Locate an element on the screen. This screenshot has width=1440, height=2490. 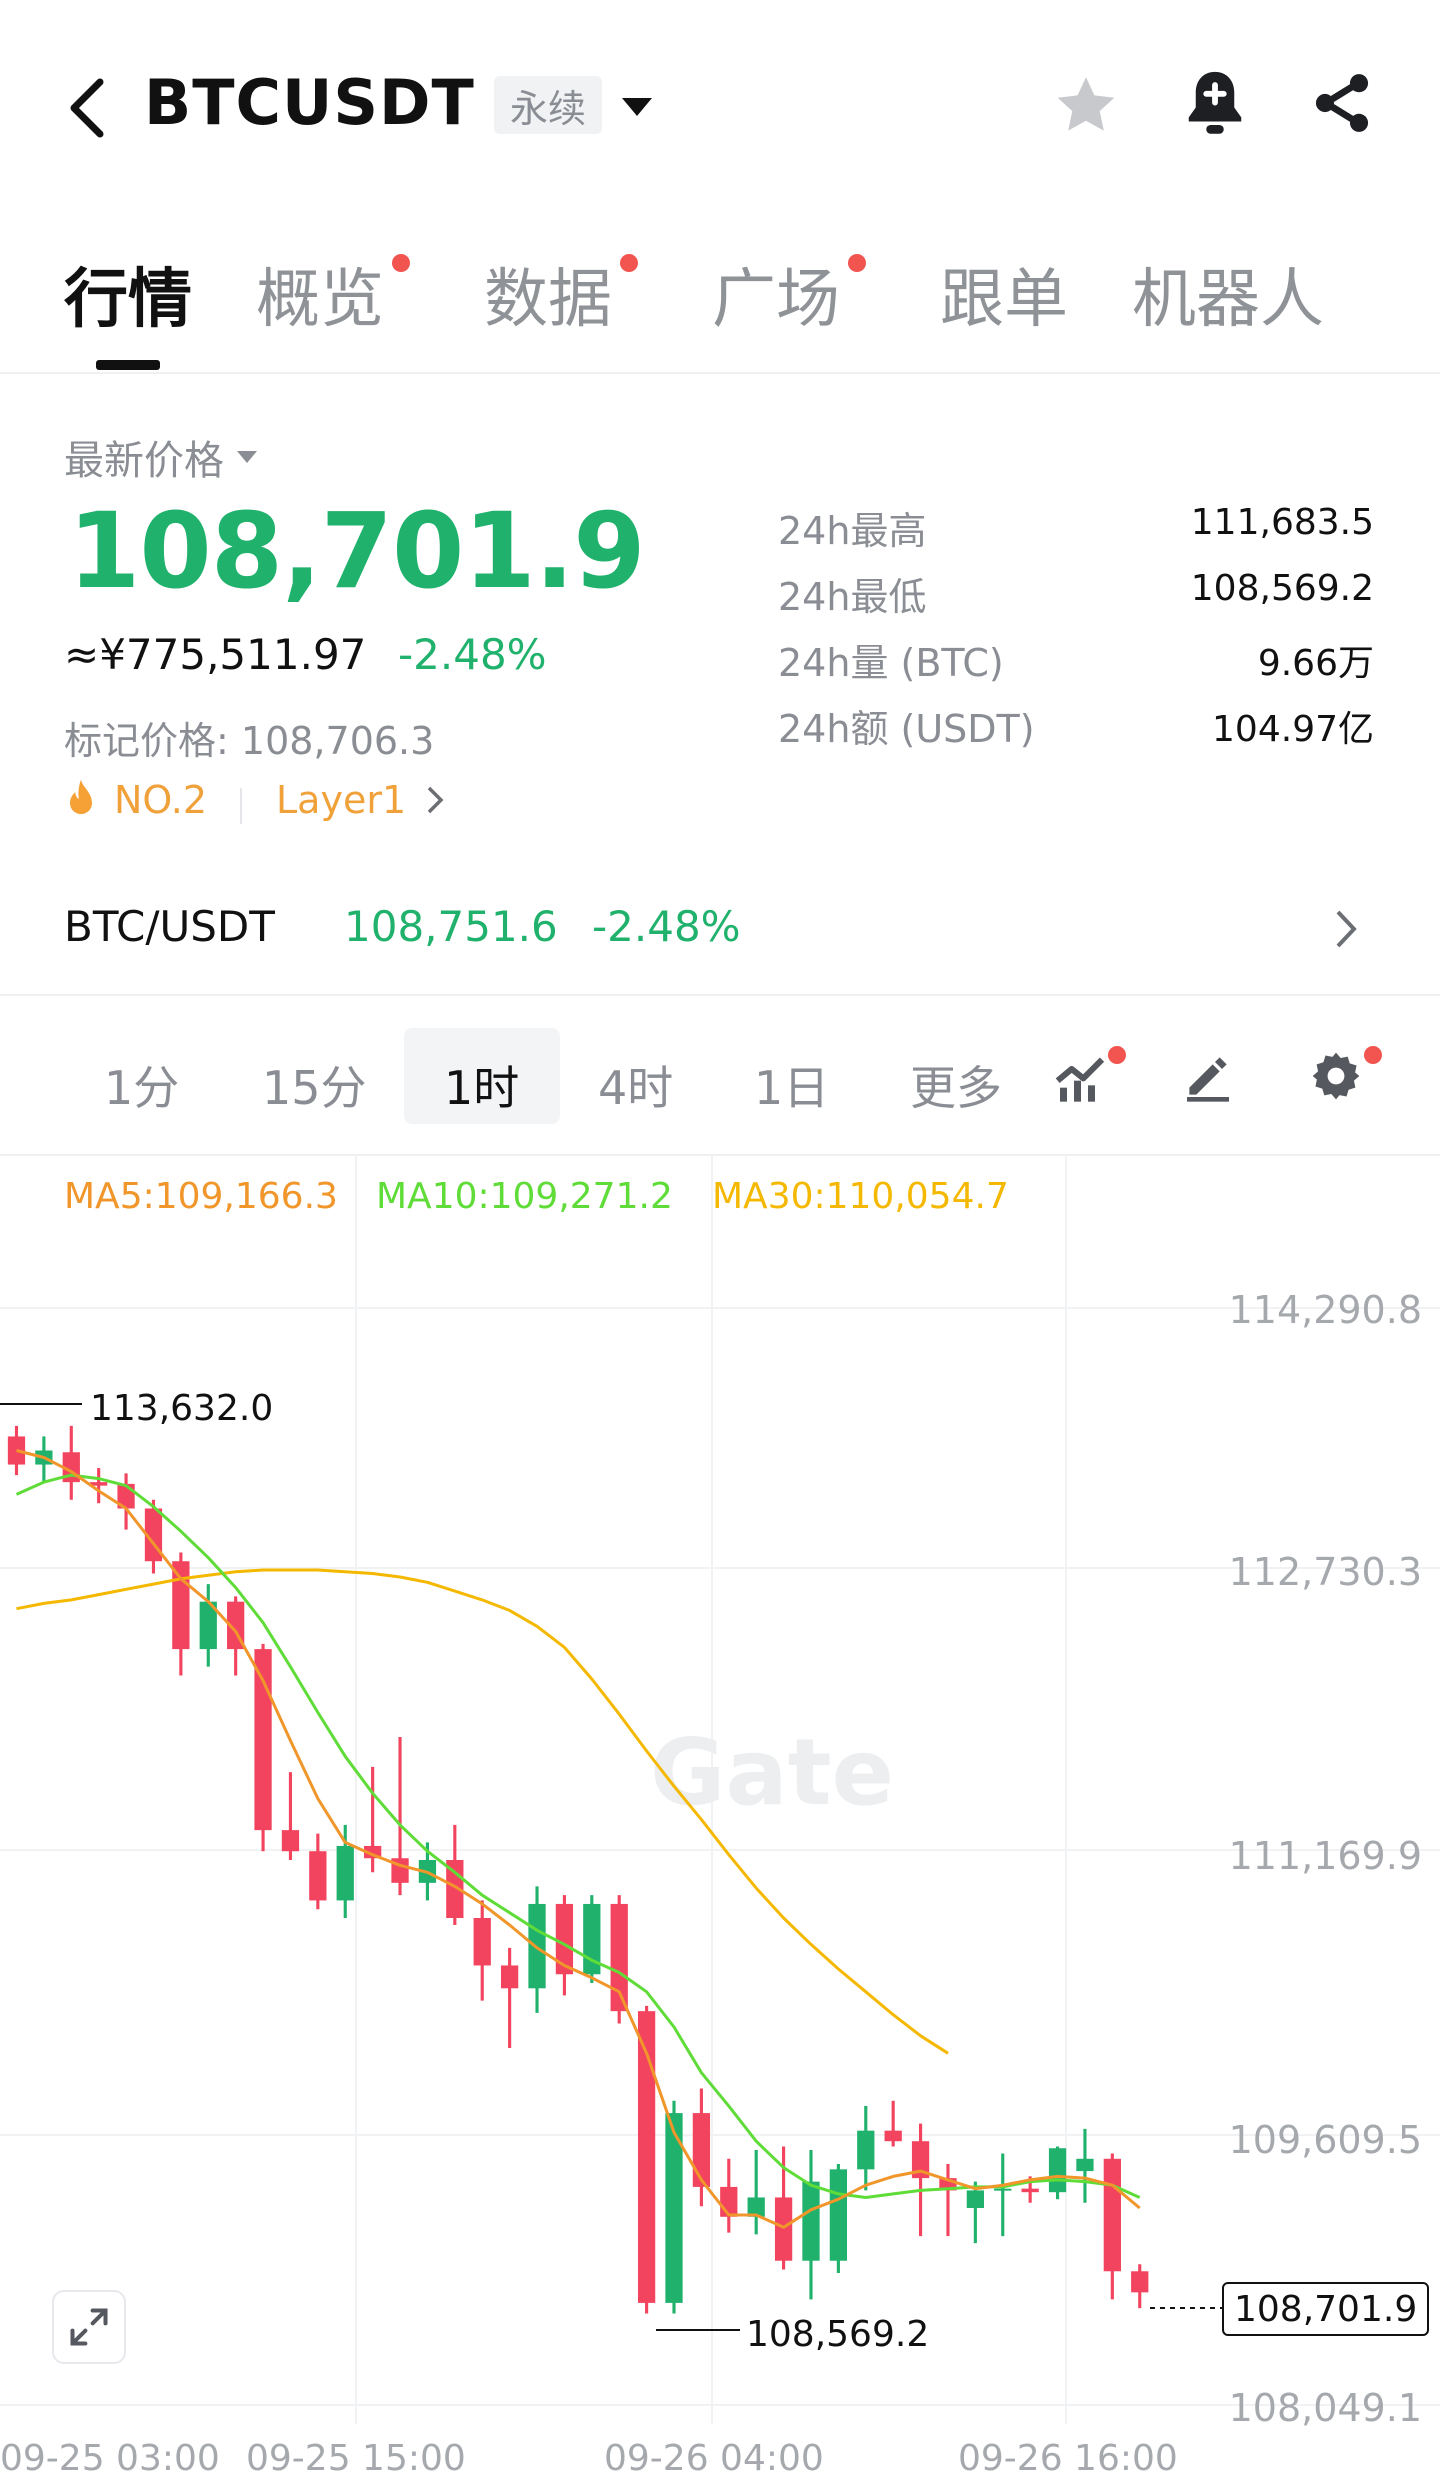
section-divider is located at coordinates (720, 995).